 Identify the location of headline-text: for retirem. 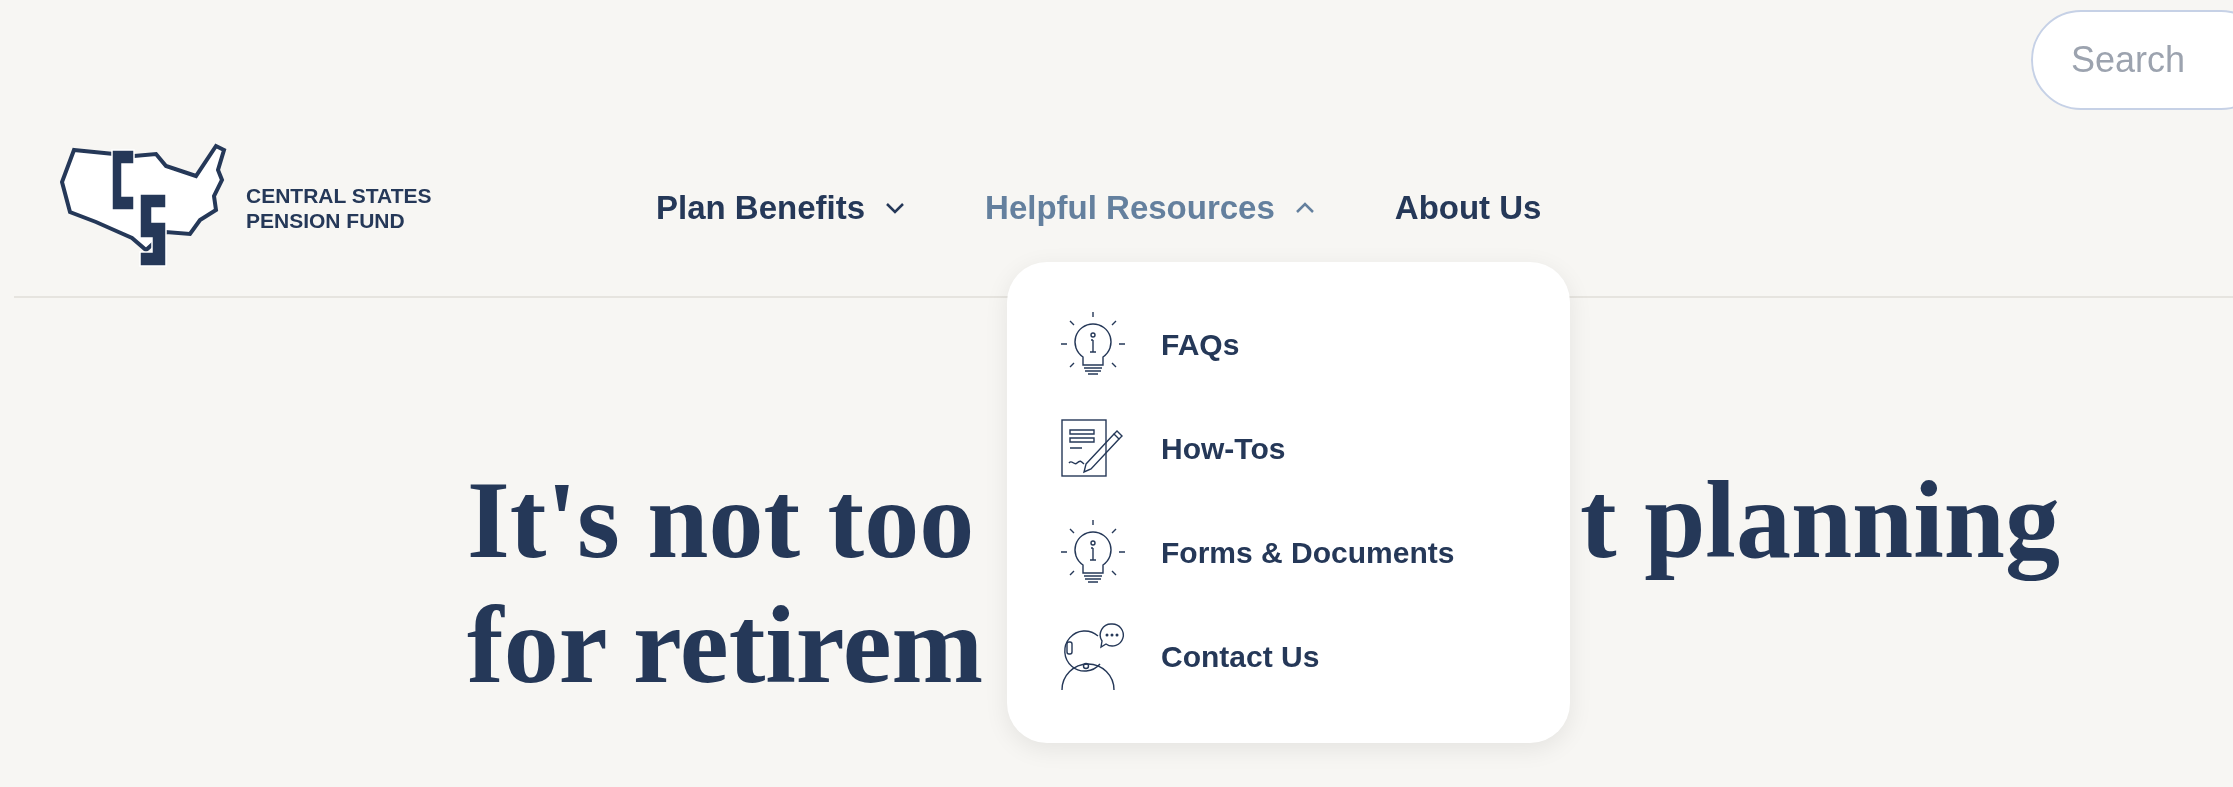
(725, 645).